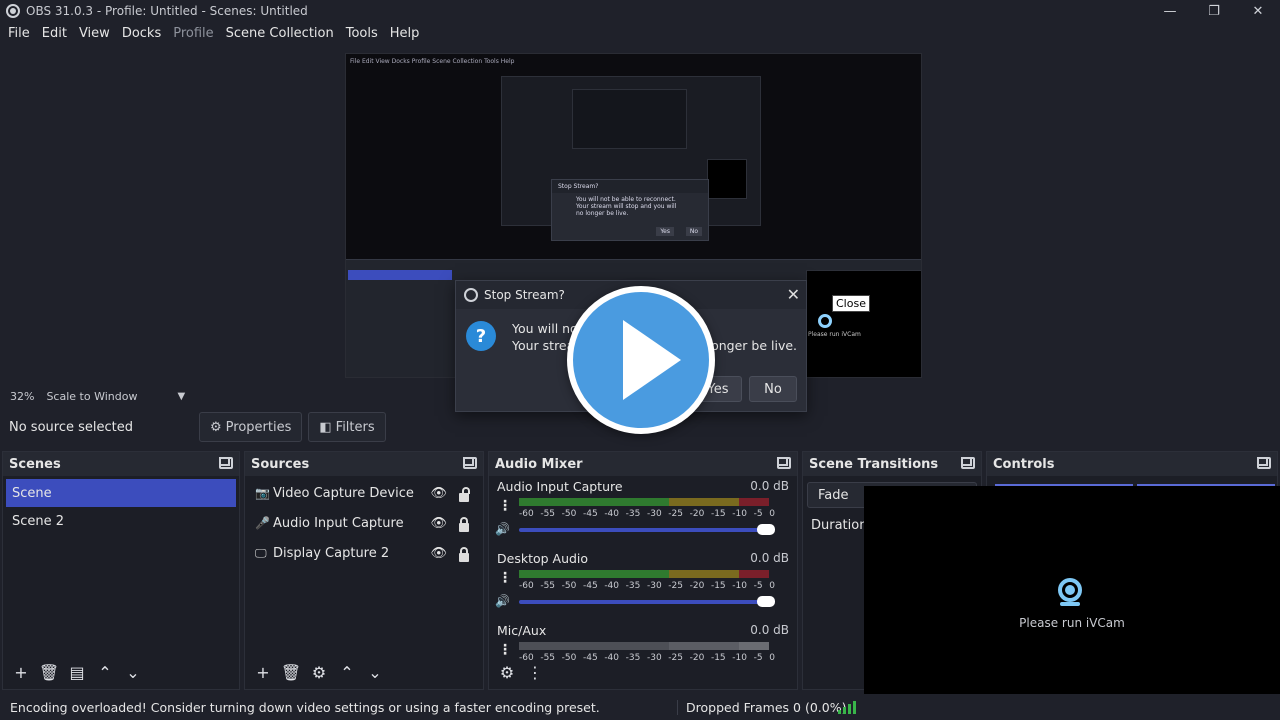  What do you see at coordinates (331, 553) in the screenshot?
I see `source-label: Display Capture 2` at bounding box center [331, 553].